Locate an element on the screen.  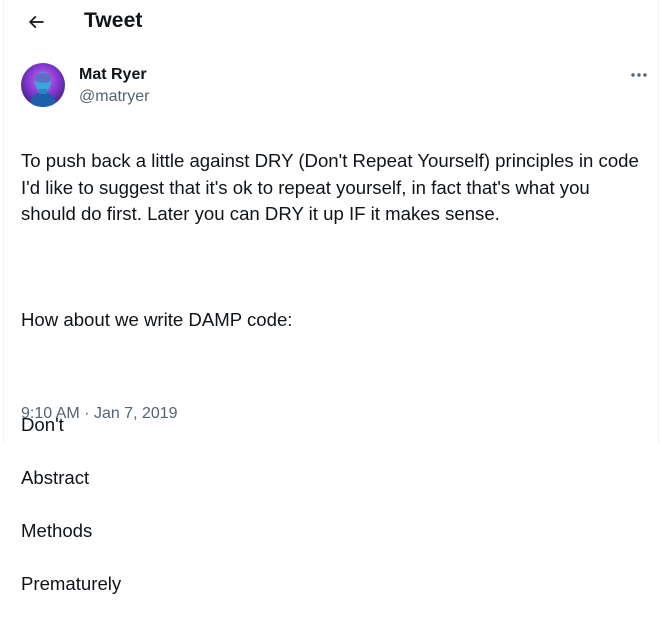
tweet-timestamp: 9:10 AM · Jan 7, 2019 is located at coordinates (99, 414).